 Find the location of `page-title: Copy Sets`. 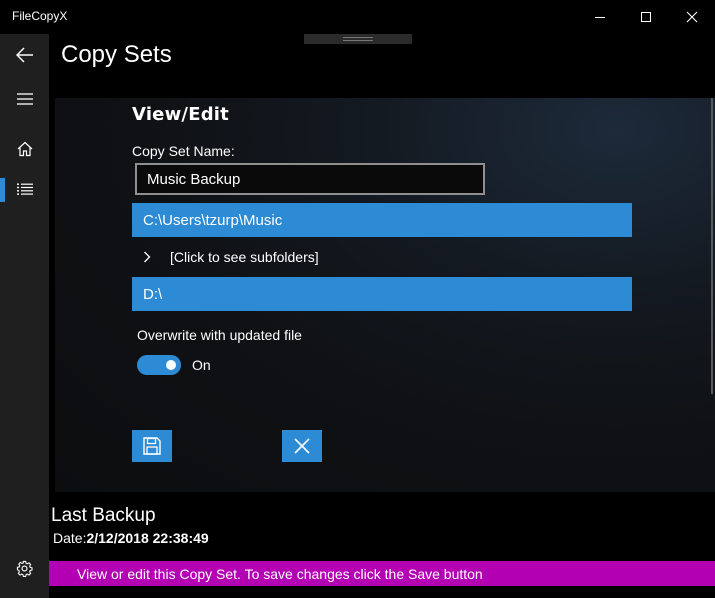

page-title: Copy Sets is located at coordinates (116, 54).